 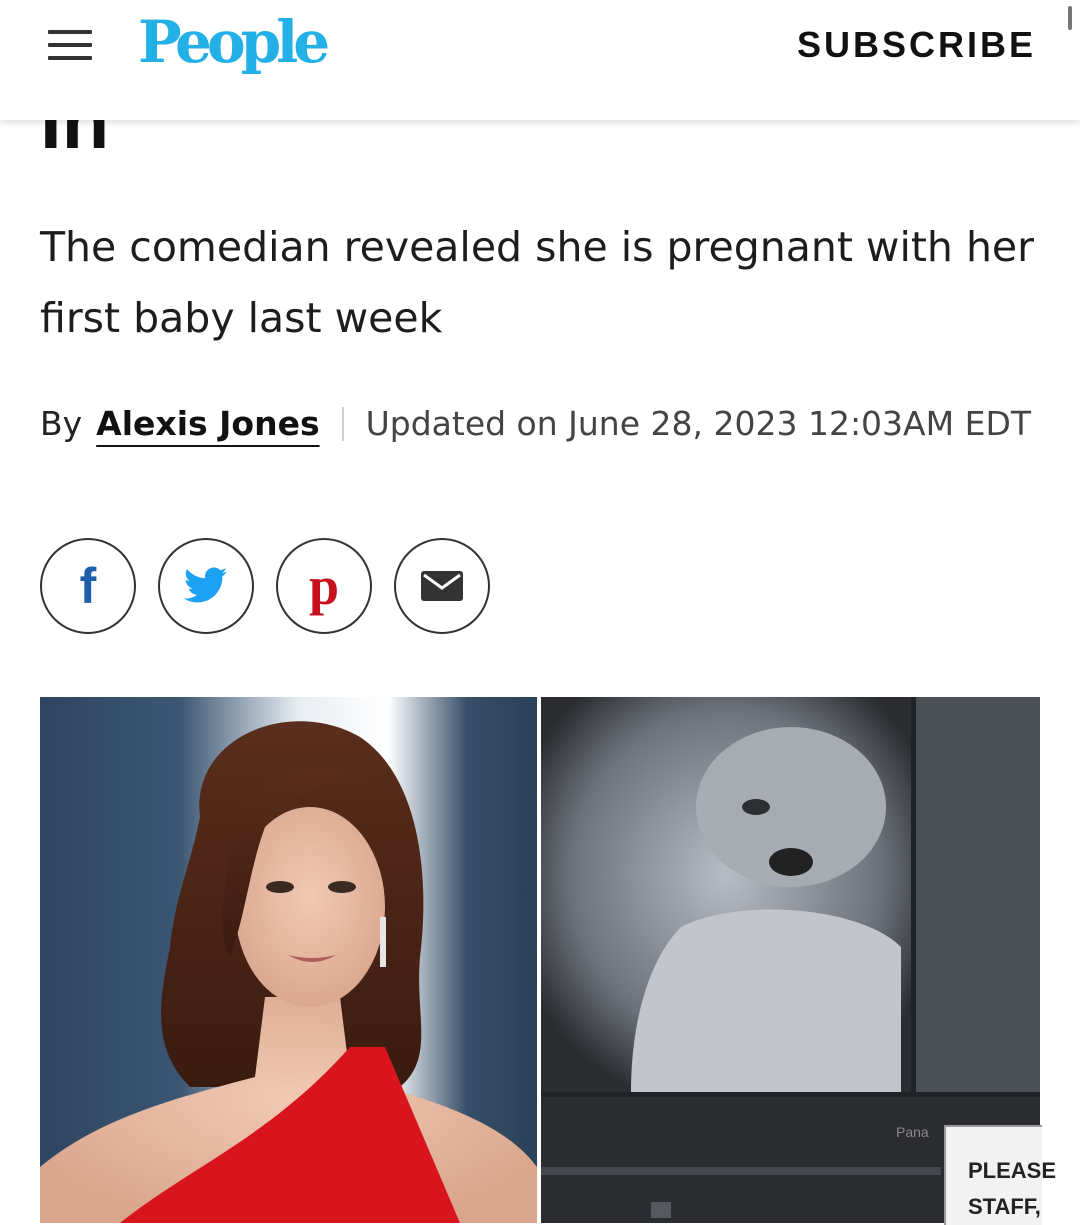 What do you see at coordinates (234, 42) in the screenshot?
I see `people-logo: People` at bounding box center [234, 42].